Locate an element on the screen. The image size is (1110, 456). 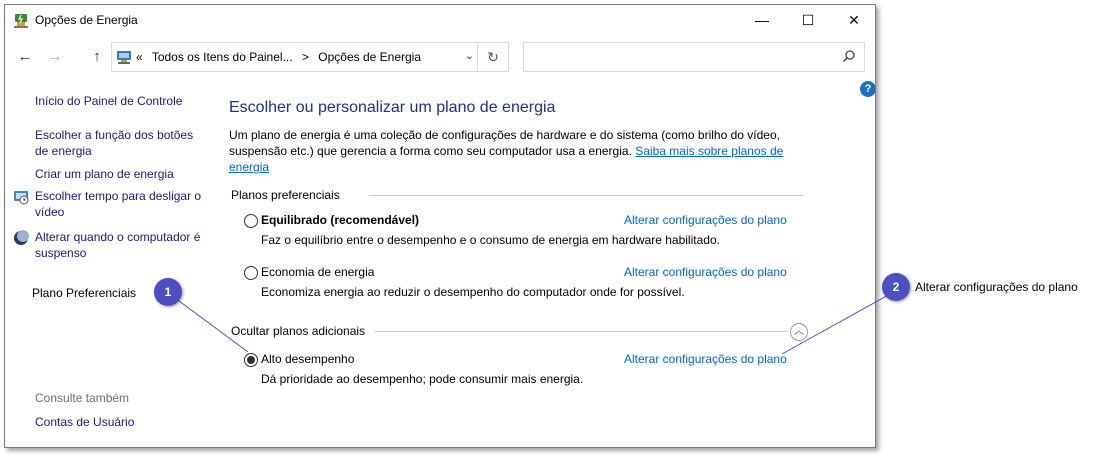
breadcrumb-power-options: Opções de Energia is located at coordinates (369, 57).